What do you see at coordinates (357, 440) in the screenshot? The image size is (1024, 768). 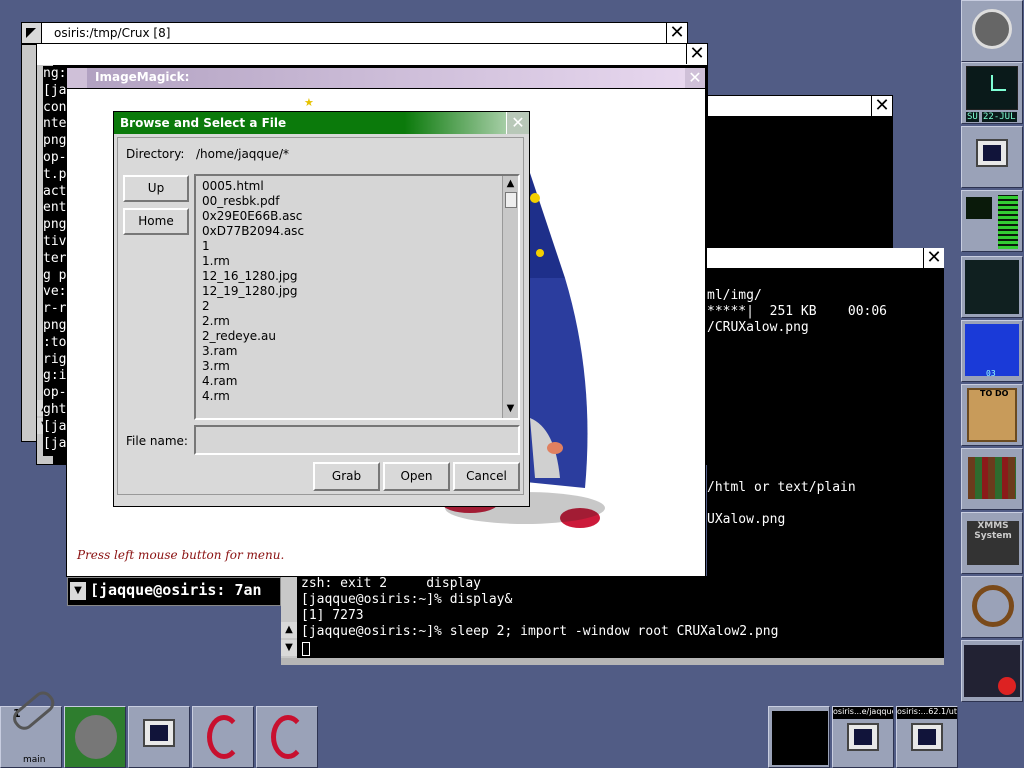 I see `filename-input` at bounding box center [357, 440].